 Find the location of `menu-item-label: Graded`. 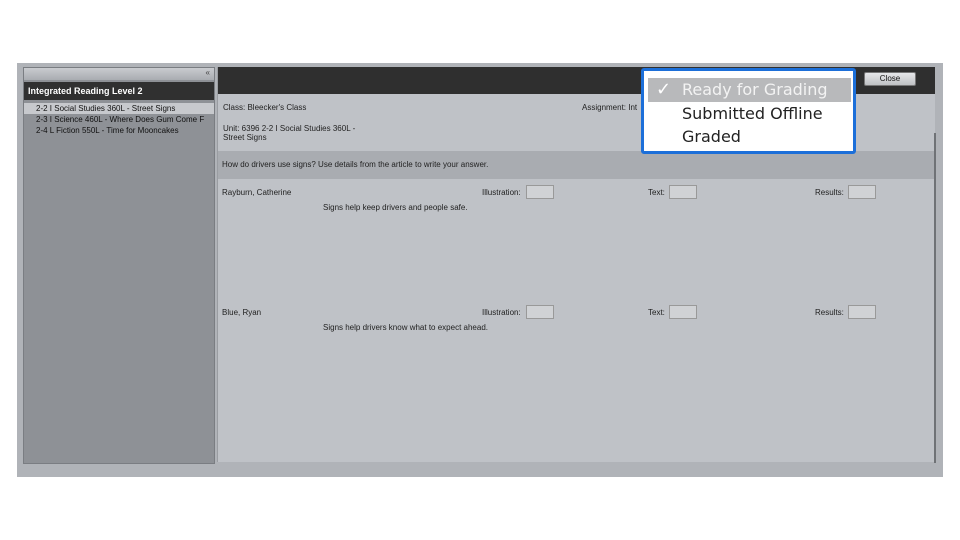

menu-item-label: Graded is located at coordinates (711, 136).